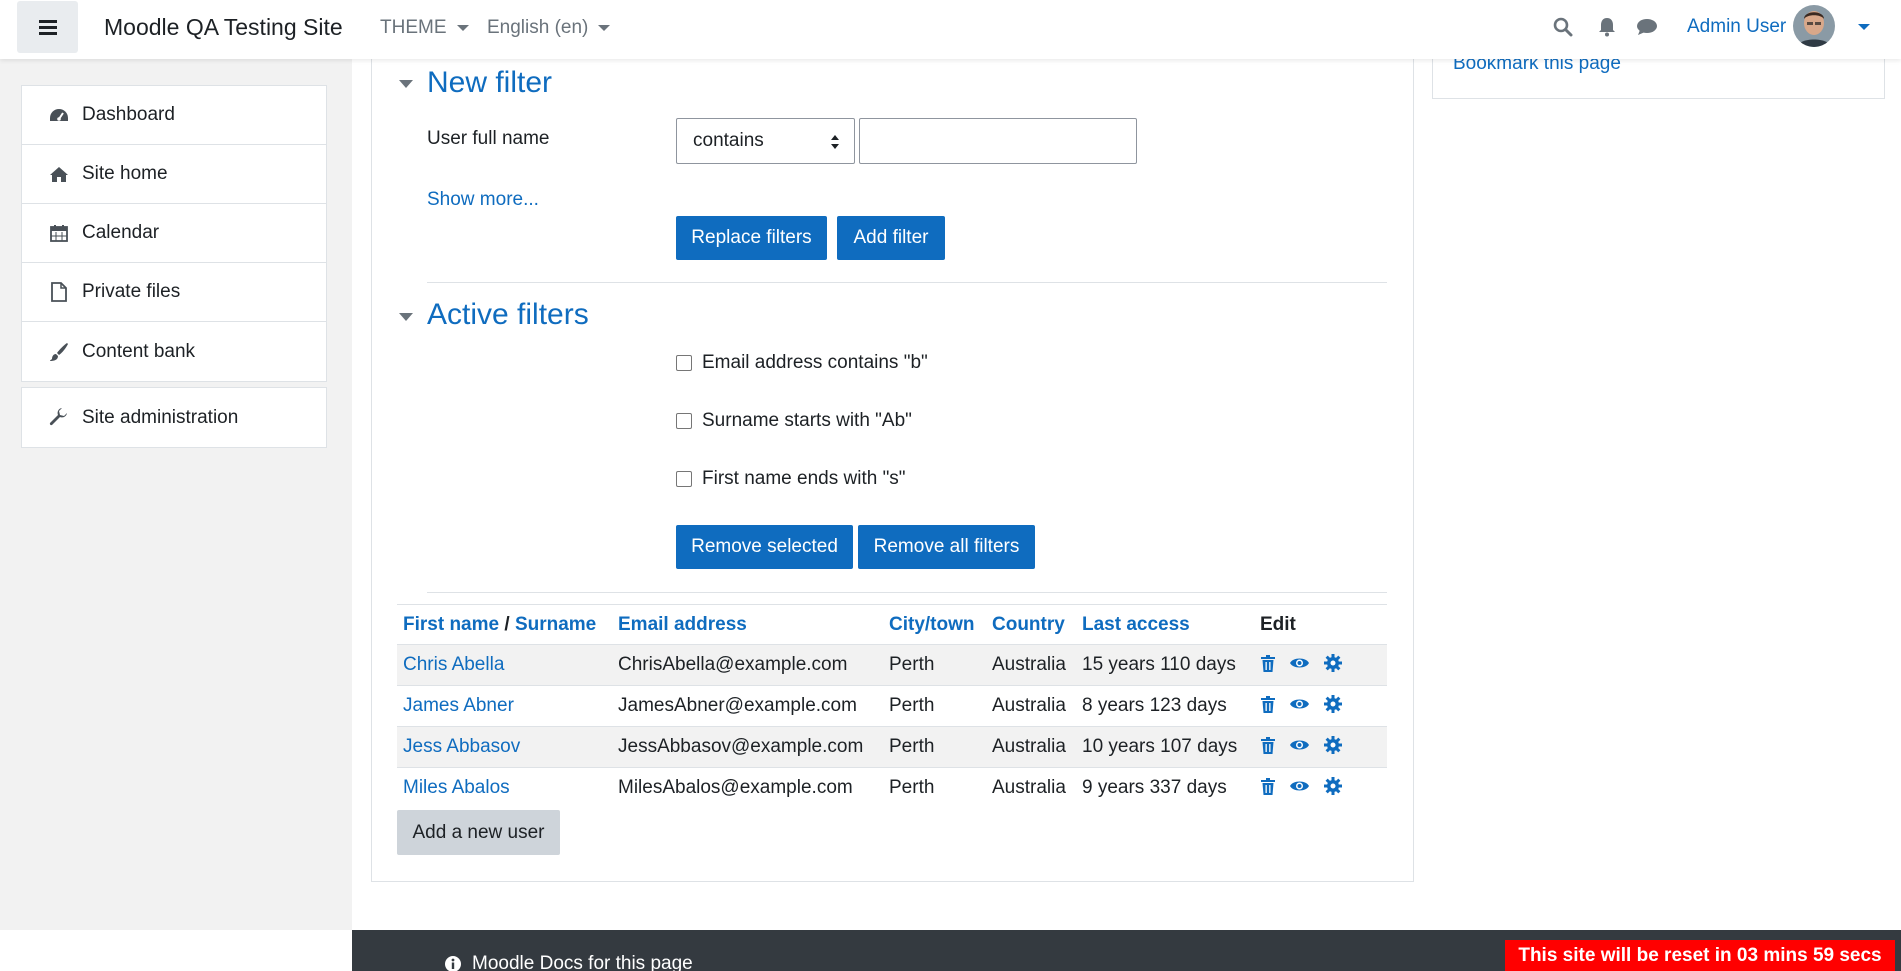 The height and width of the screenshot is (971, 1901). Describe the element at coordinates (728, 140) in the screenshot. I see `filter-operator-value: contains` at that location.